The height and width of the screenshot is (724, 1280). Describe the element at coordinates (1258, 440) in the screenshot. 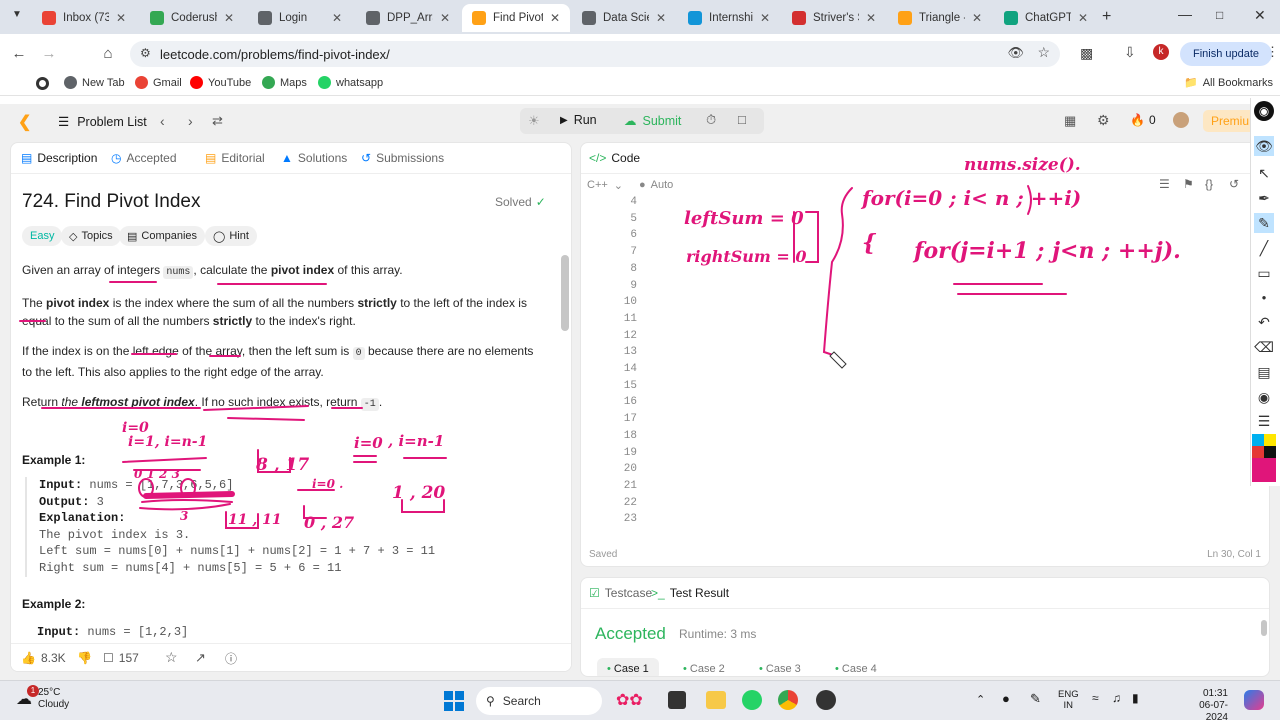

I see `color-swatch-cyan` at that location.